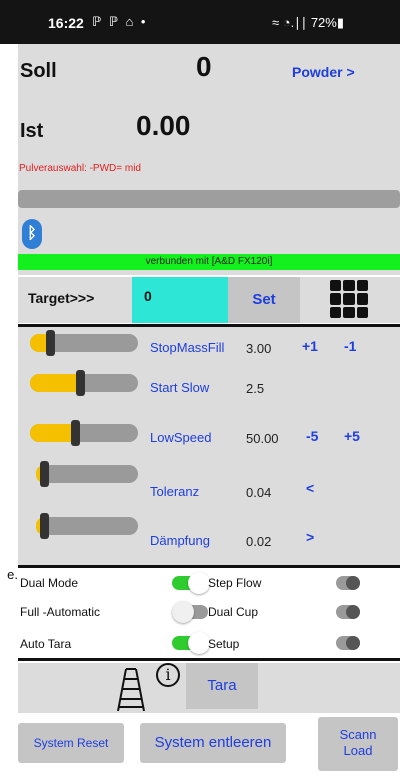 This screenshot has height=774, width=400. I want to click on bluetooth-icon: ᛒ, so click(32, 234).